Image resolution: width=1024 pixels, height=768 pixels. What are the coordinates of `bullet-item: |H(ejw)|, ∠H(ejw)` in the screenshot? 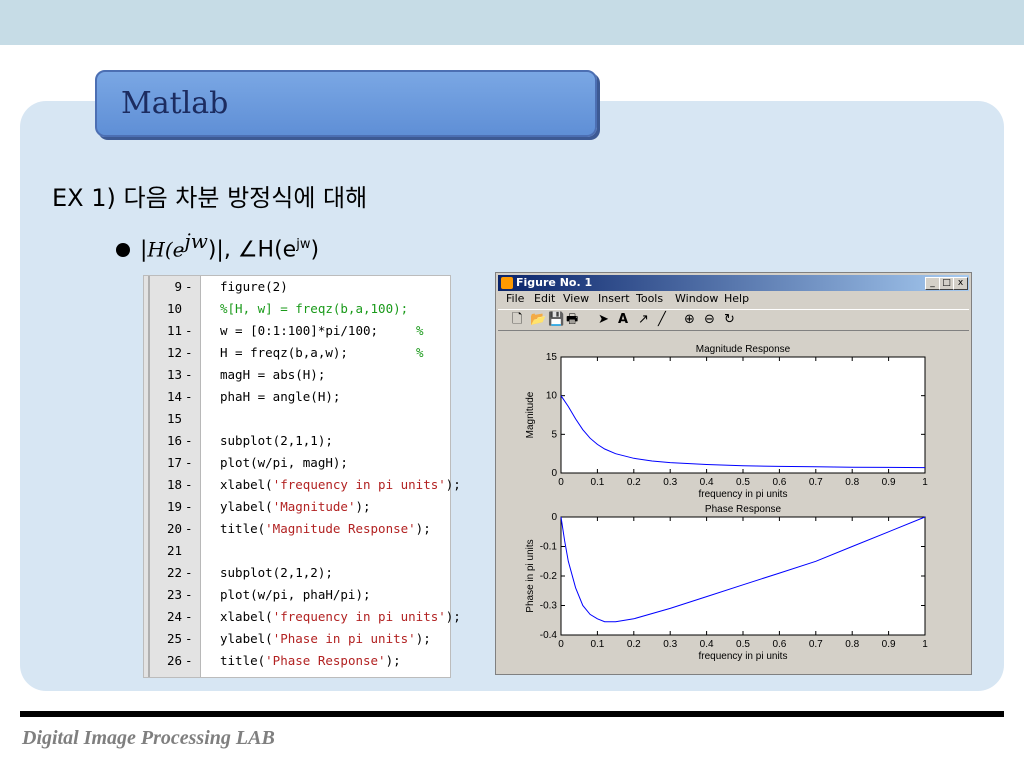 It's located at (217, 245).